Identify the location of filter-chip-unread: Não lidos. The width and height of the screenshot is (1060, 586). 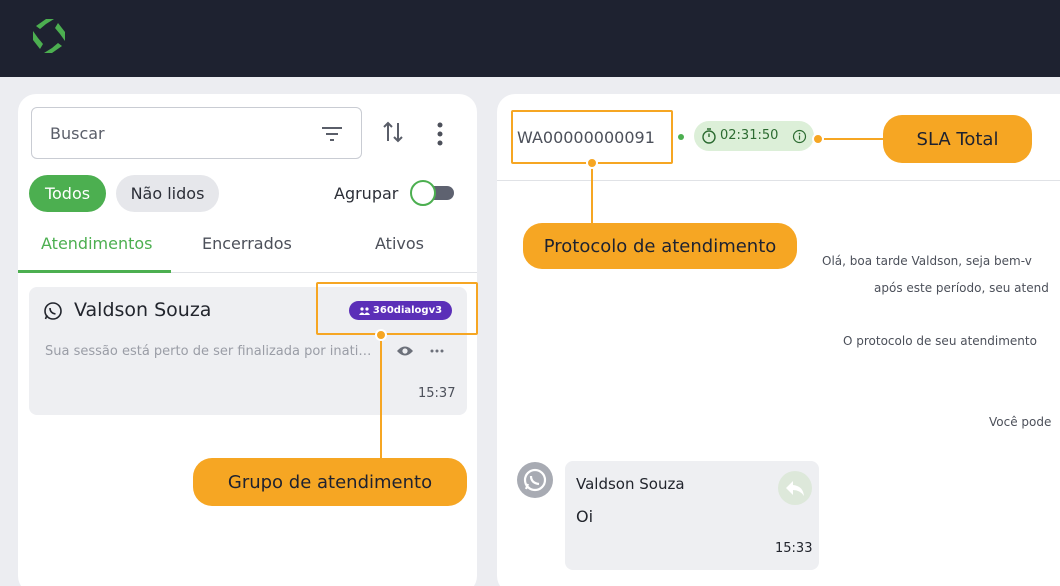
(167, 193).